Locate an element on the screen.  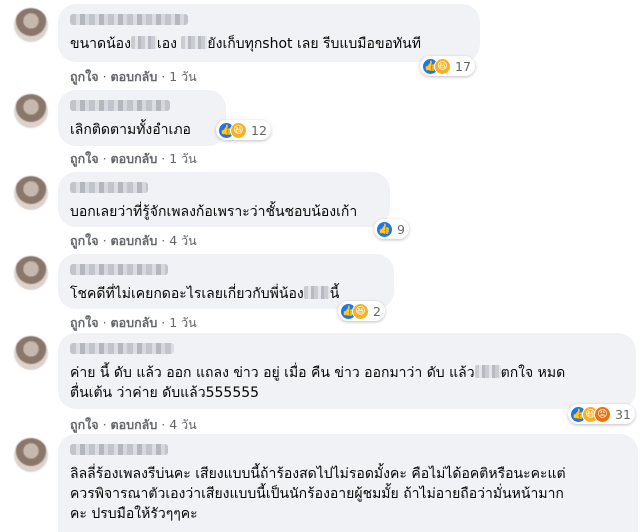
comment-text: เลิกติดตามทั้งอำเภอ is located at coordinates (130, 130).